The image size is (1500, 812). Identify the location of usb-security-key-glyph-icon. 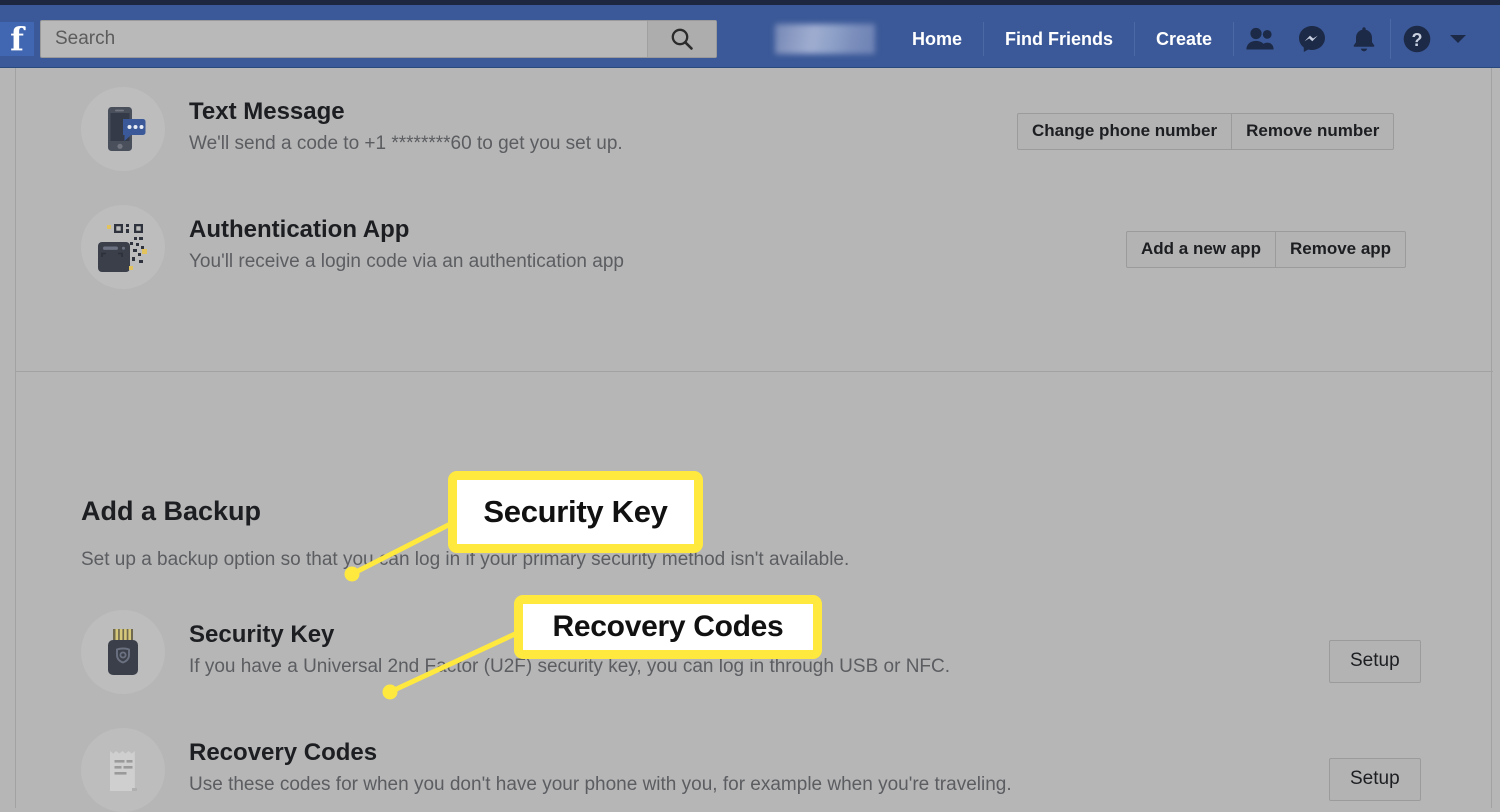
(123, 652).